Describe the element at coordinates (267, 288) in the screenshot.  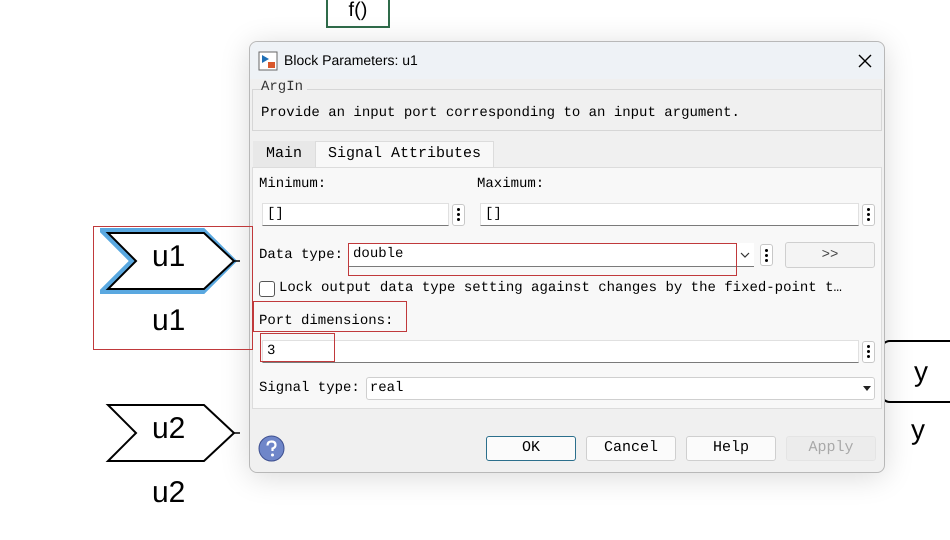
I see `checkbox` at that location.